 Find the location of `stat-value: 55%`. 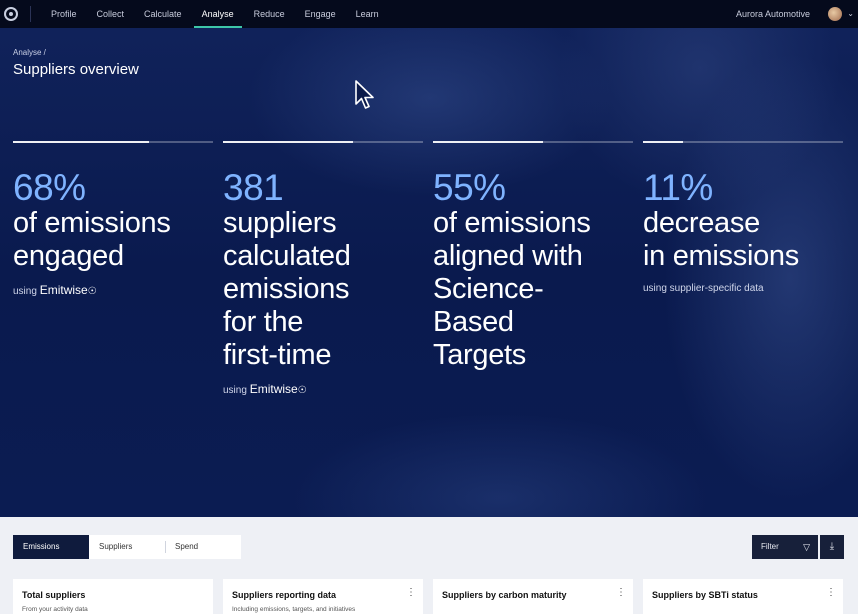

stat-value: 55% is located at coordinates (469, 187).